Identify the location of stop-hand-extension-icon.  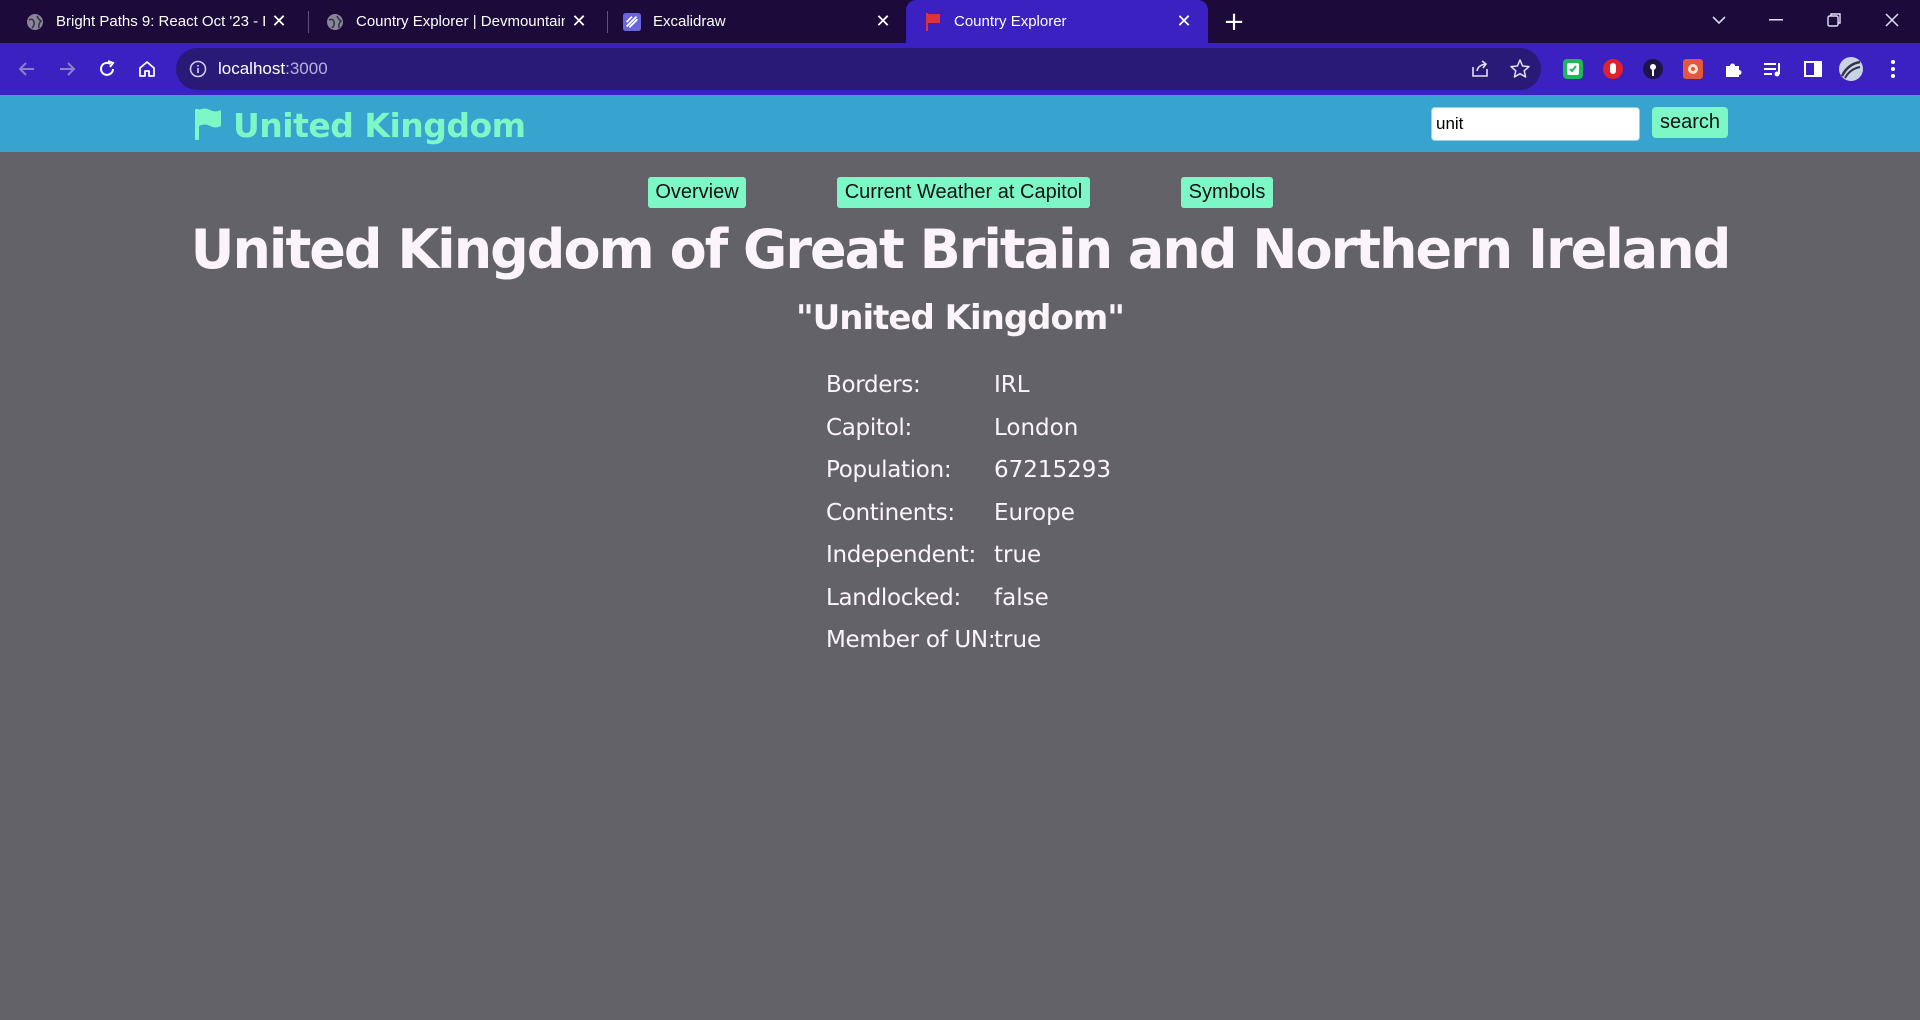
(1613, 69).